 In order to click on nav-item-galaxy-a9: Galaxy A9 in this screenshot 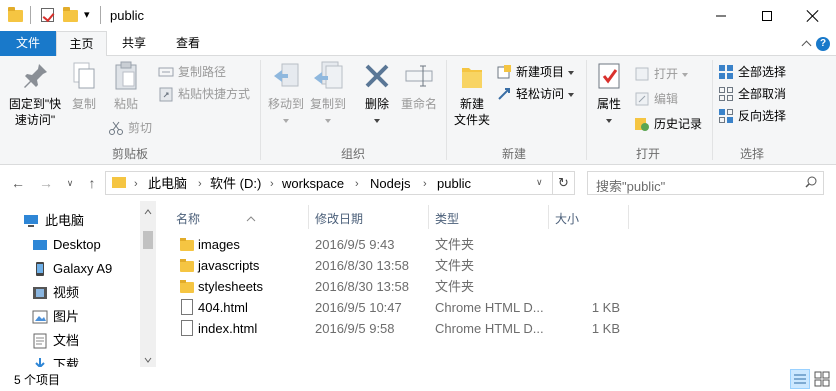, I will do `click(56, 269)`.